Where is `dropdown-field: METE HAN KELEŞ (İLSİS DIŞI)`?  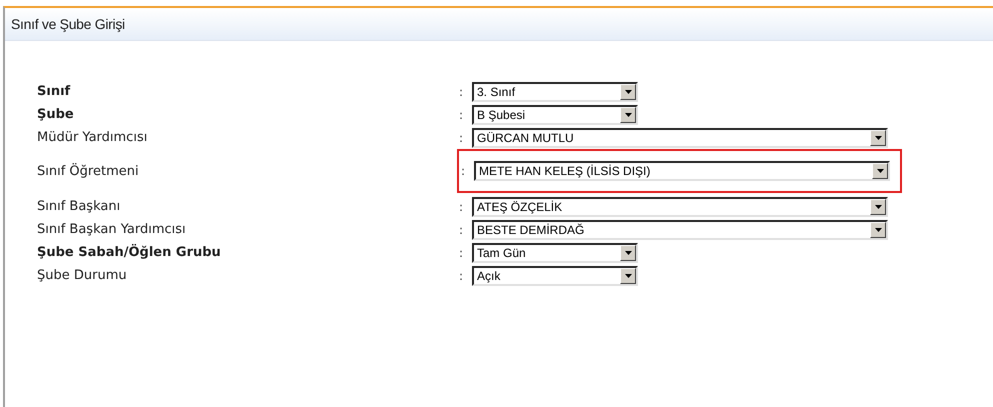
dropdown-field: METE HAN KELEŞ (İLSİS DIŞI) is located at coordinates (682, 171).